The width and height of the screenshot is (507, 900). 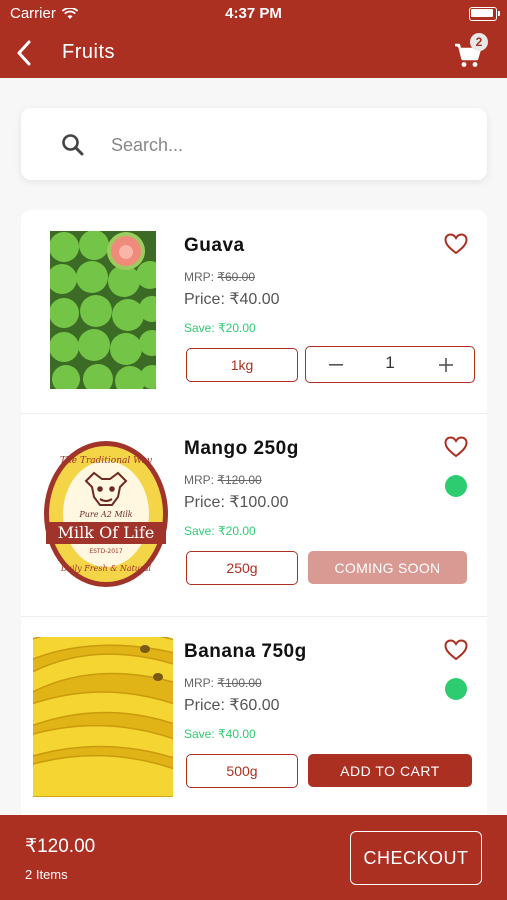 What do you see at coordinates (106, 532) in the screenshot?
I see `logo-brand: Milk Of Life` at bounding box center [106, 532].